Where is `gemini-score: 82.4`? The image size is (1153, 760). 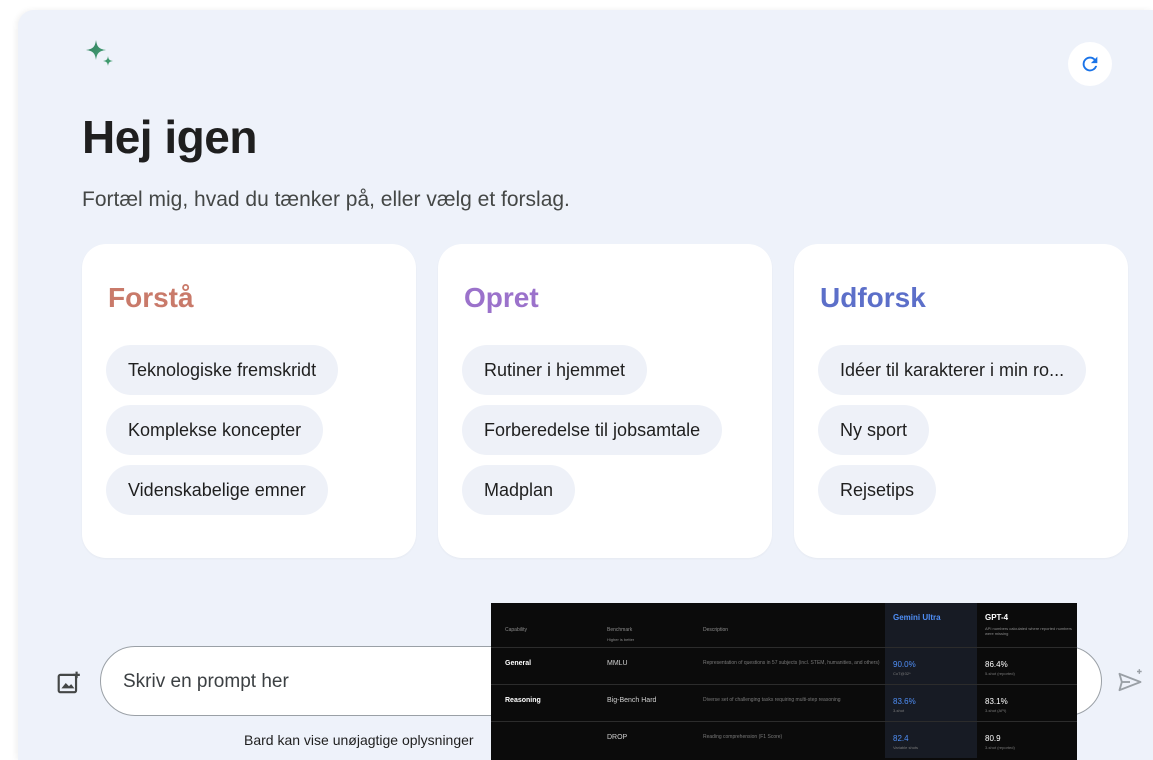 gemini-score: 82.4 is located at coordinates (901, 738).